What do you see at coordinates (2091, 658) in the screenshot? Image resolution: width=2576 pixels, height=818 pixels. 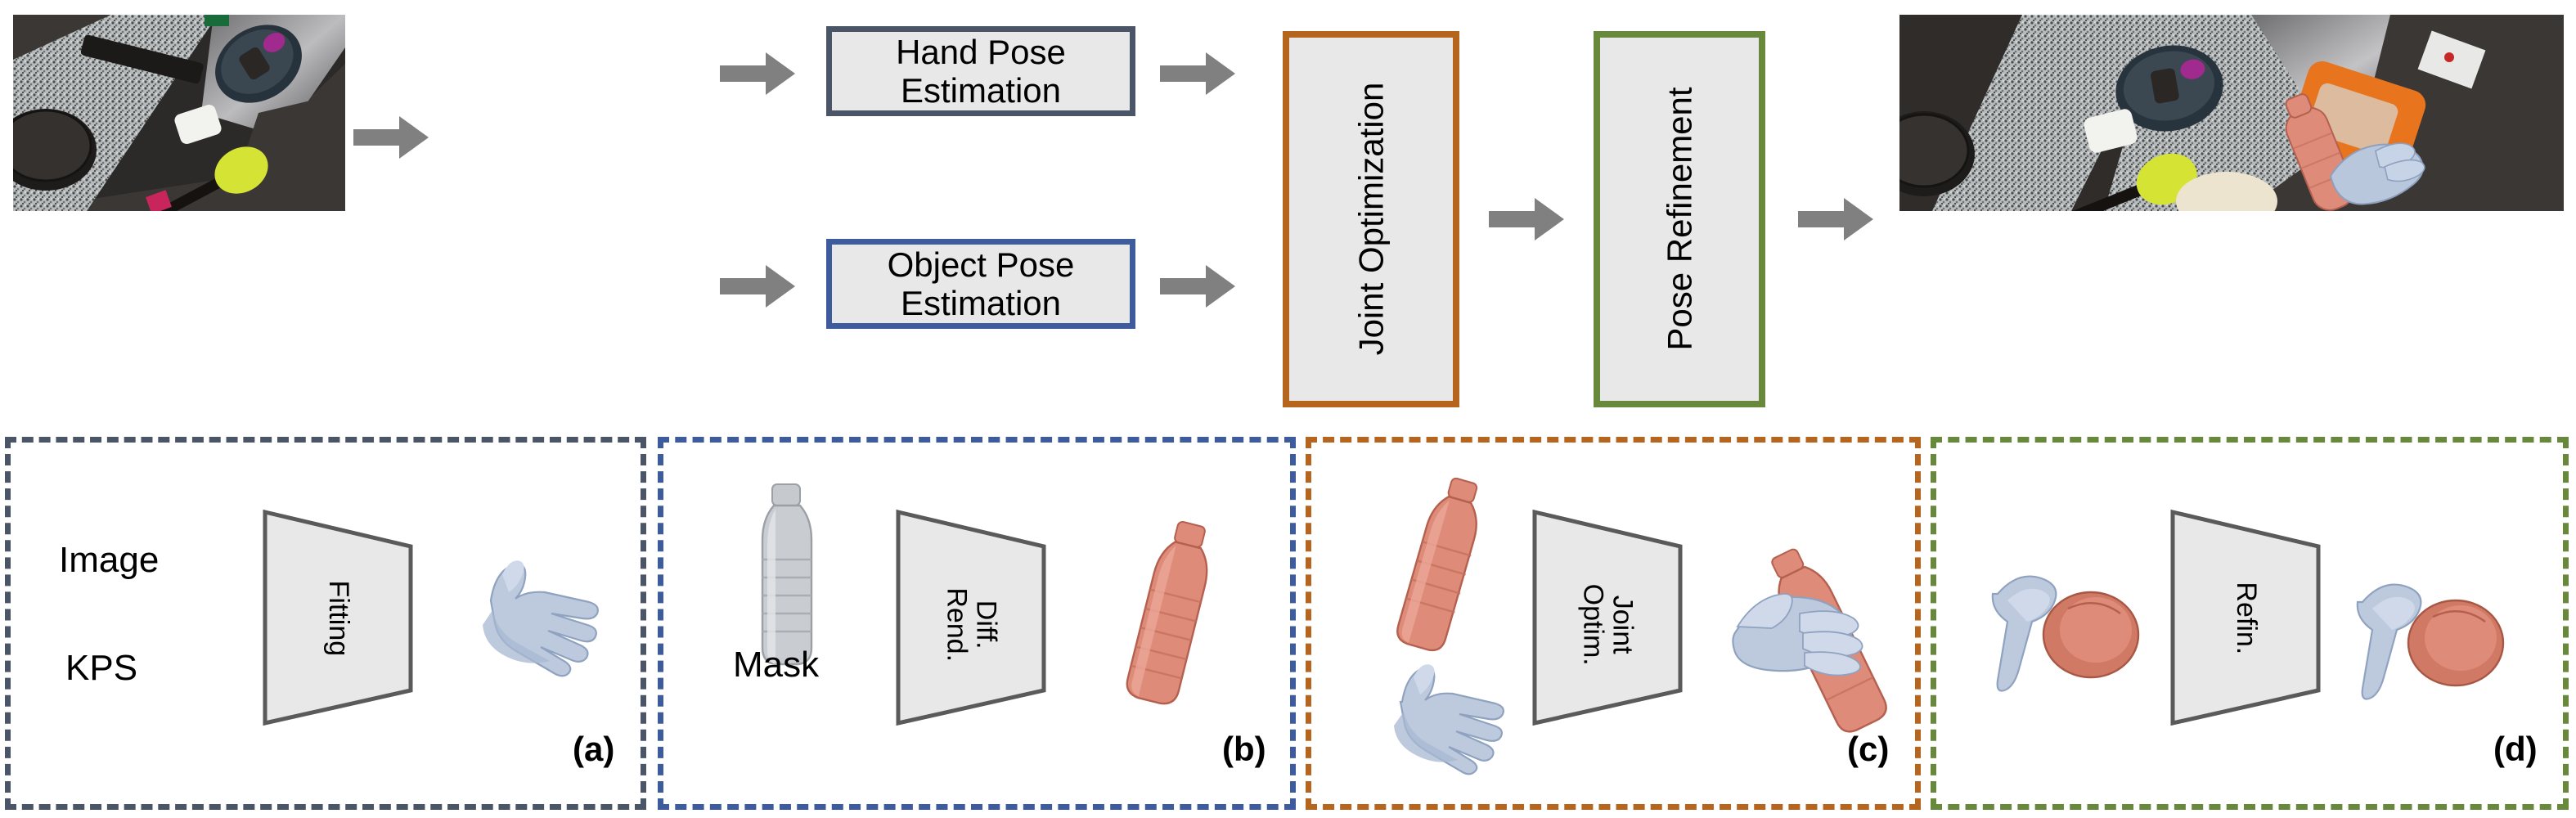 I see `panel-d-input-hand-object-mesh` at bounding box center [2091, 658].